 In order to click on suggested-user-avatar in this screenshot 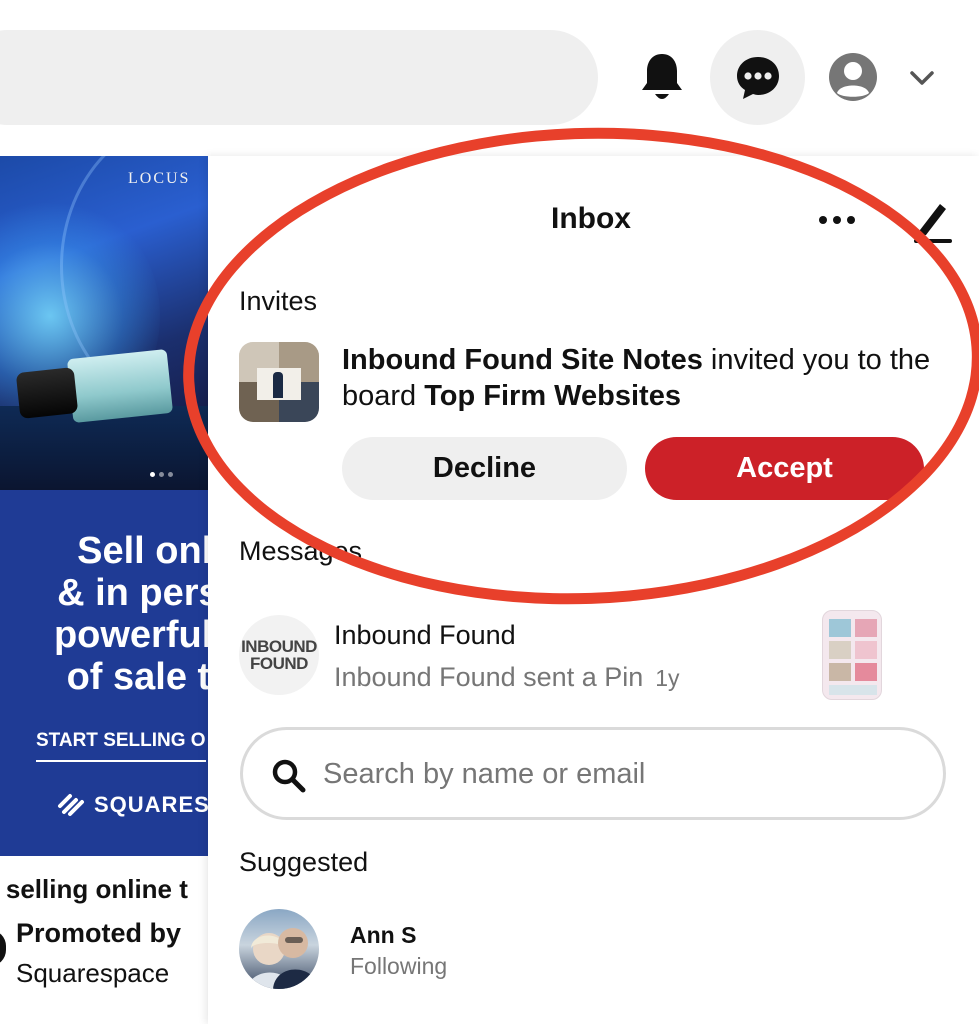, I will do `click(279, 949)`.